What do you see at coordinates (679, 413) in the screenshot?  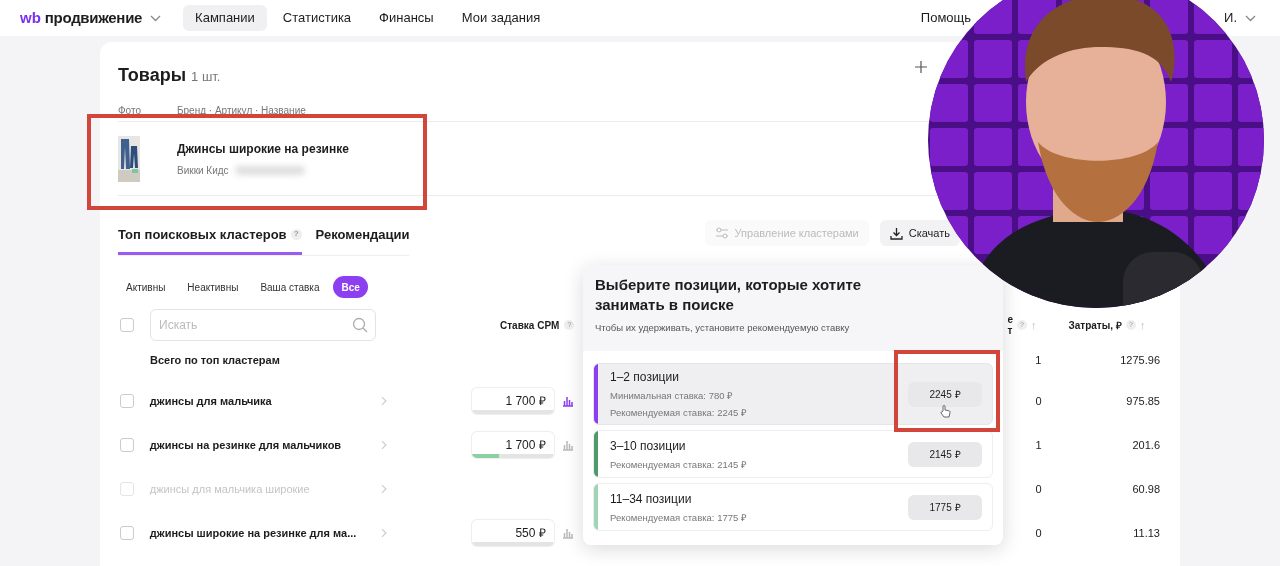 I see `option-detail: Рекомендуемая ставка: 2245 ₽` at bounding box center [679, 413].